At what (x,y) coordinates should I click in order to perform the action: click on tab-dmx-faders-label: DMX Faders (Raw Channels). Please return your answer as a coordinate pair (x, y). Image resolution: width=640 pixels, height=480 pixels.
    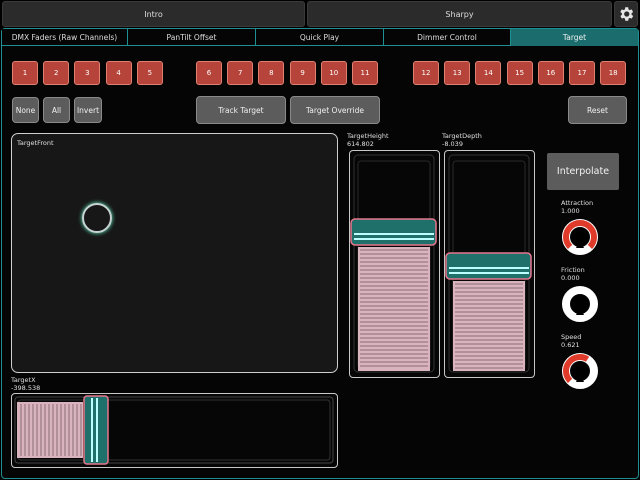
    Looking at the image, I should click on (64, 37).